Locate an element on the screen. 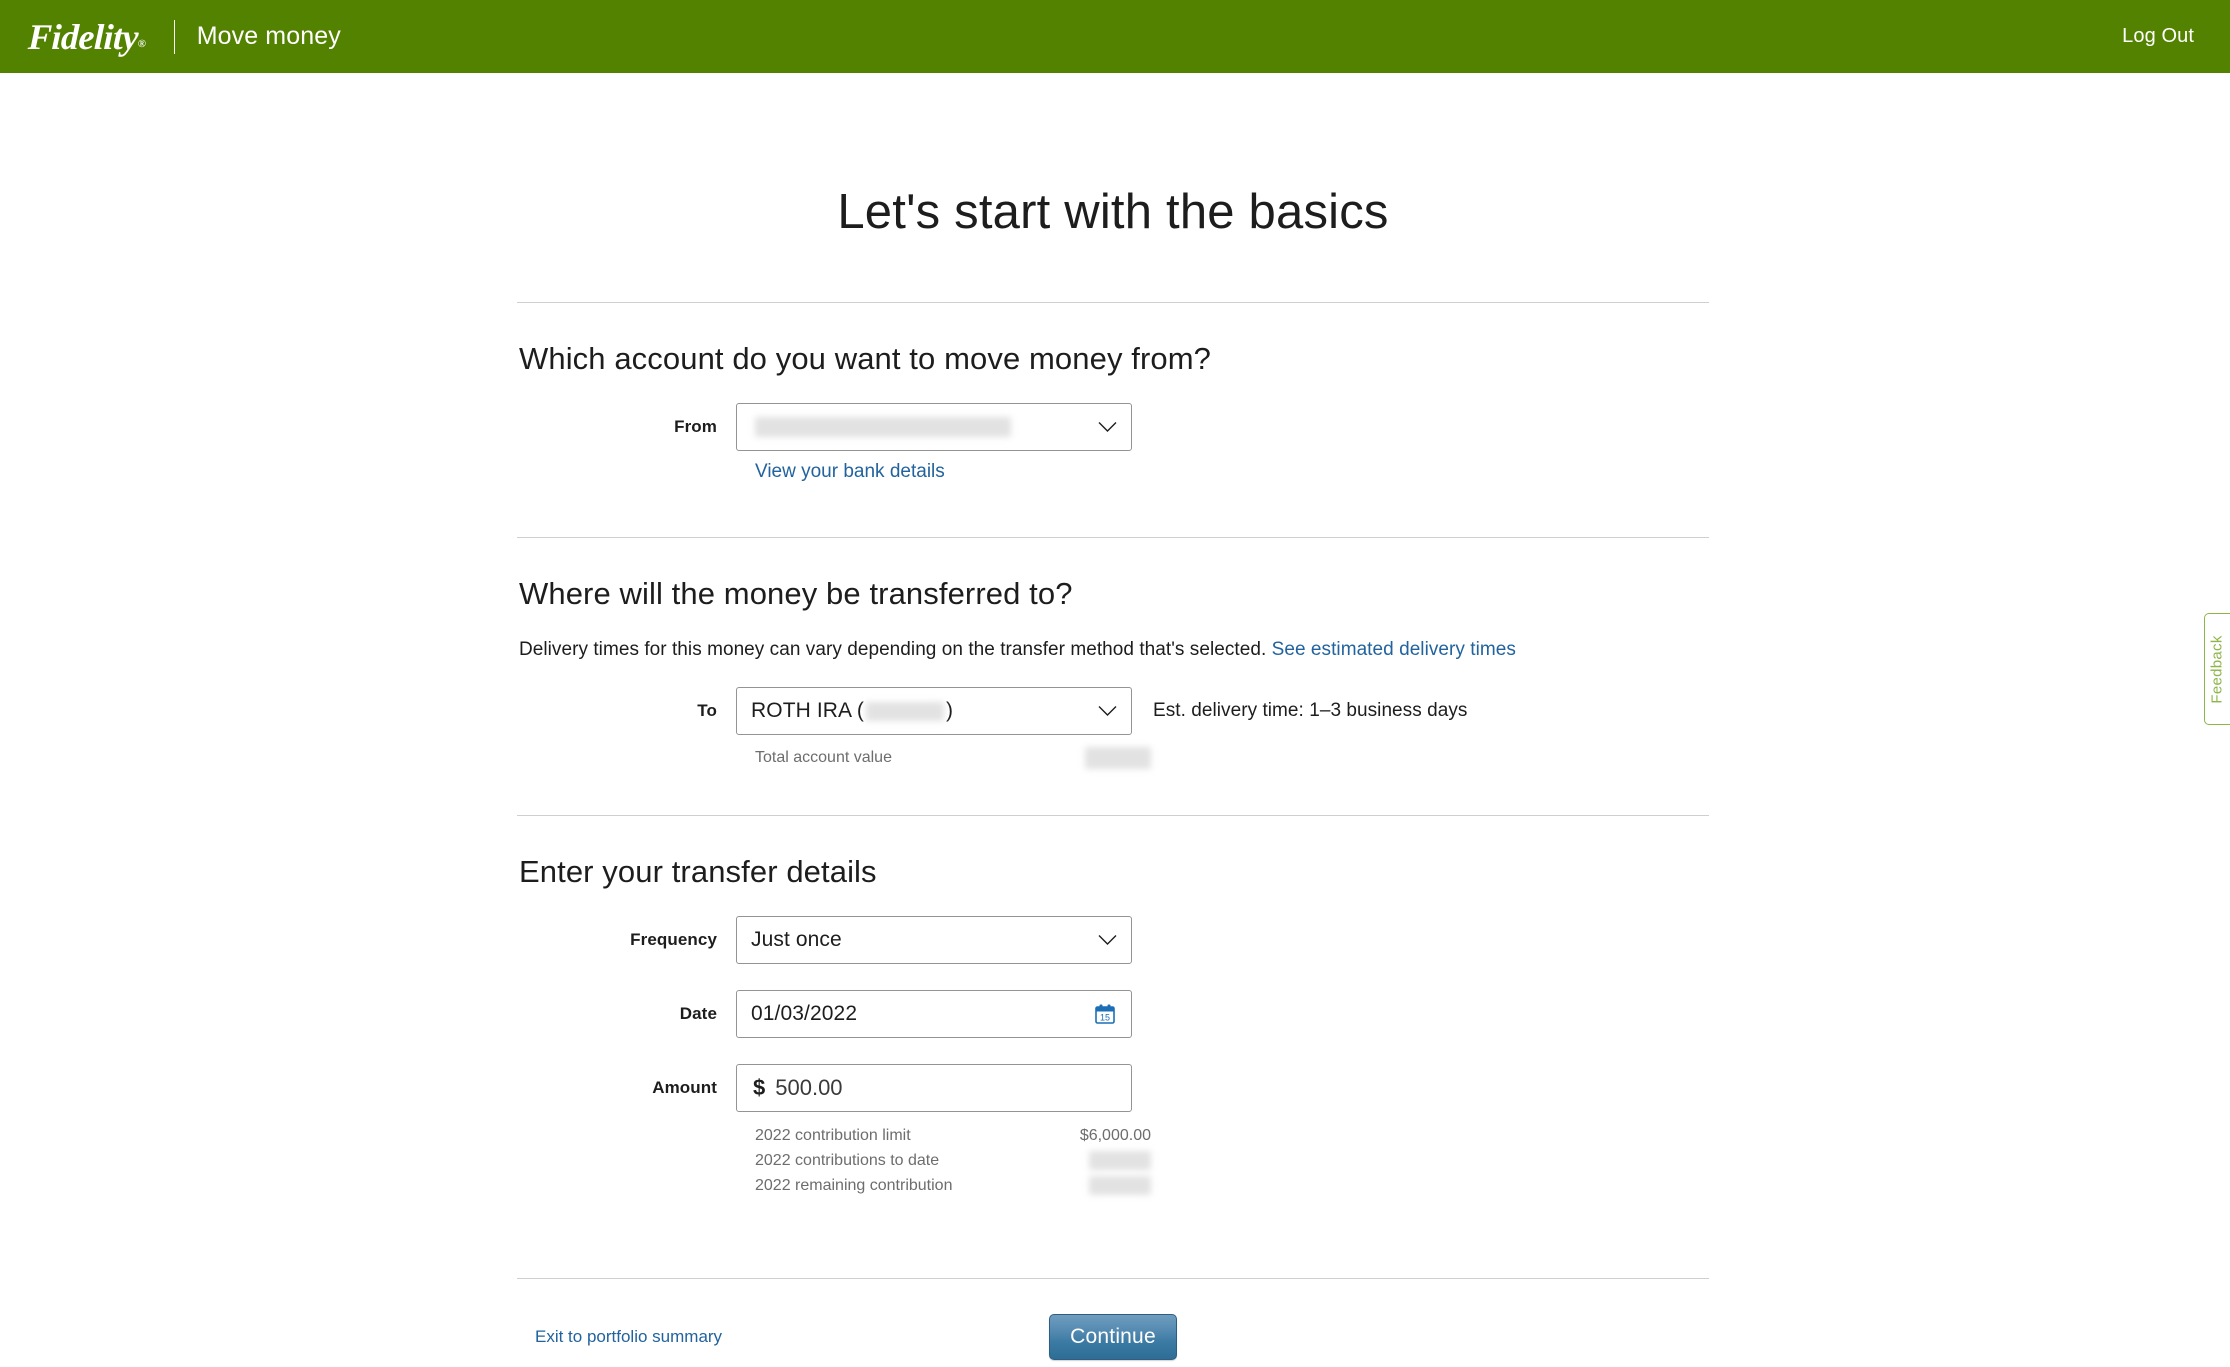 This screenshot has height=1367, width=2230. to-account-select: ROTH IRA () is located at coordinates (934, 710).